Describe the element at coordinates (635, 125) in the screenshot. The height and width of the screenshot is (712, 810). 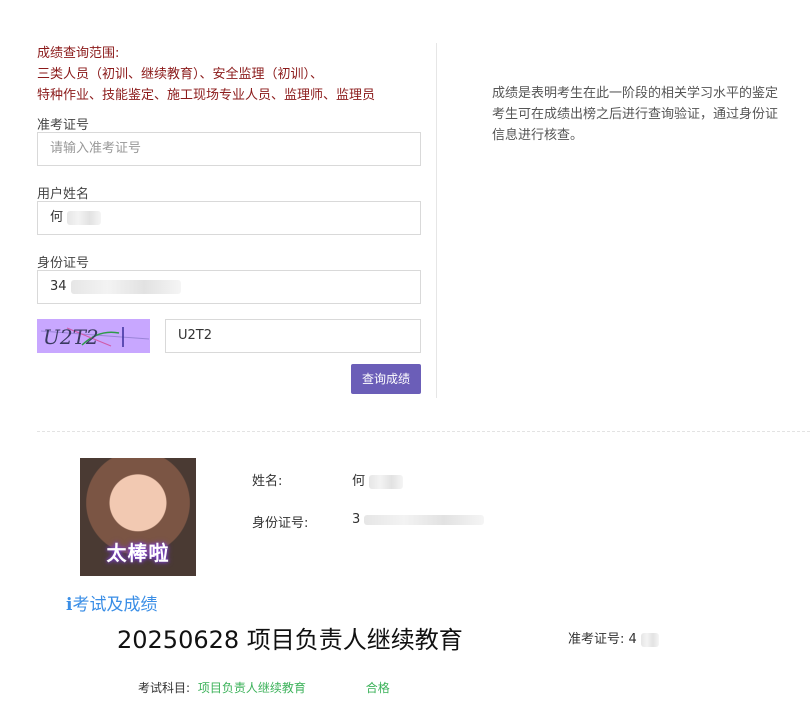
I see `note-line-2: 考生可在成绩出榜之后进行查询验证，通过身份证 信息进行核查。` at that location.